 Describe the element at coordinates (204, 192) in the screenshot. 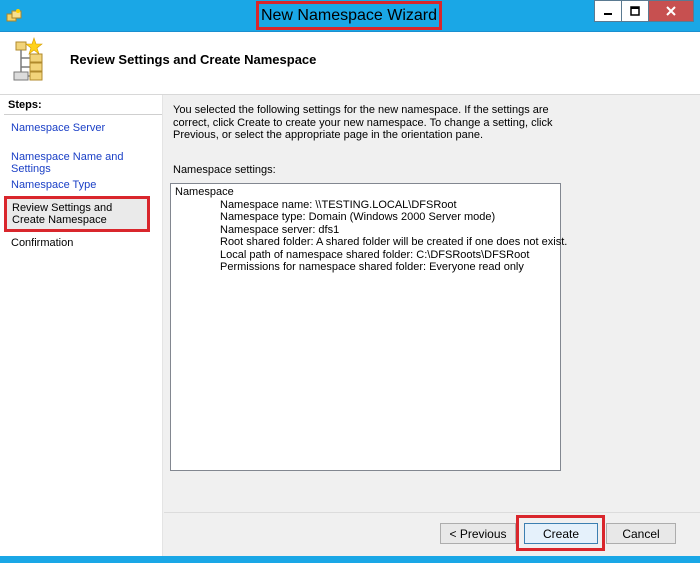

I see `settings-heading: Namespace` at that location.